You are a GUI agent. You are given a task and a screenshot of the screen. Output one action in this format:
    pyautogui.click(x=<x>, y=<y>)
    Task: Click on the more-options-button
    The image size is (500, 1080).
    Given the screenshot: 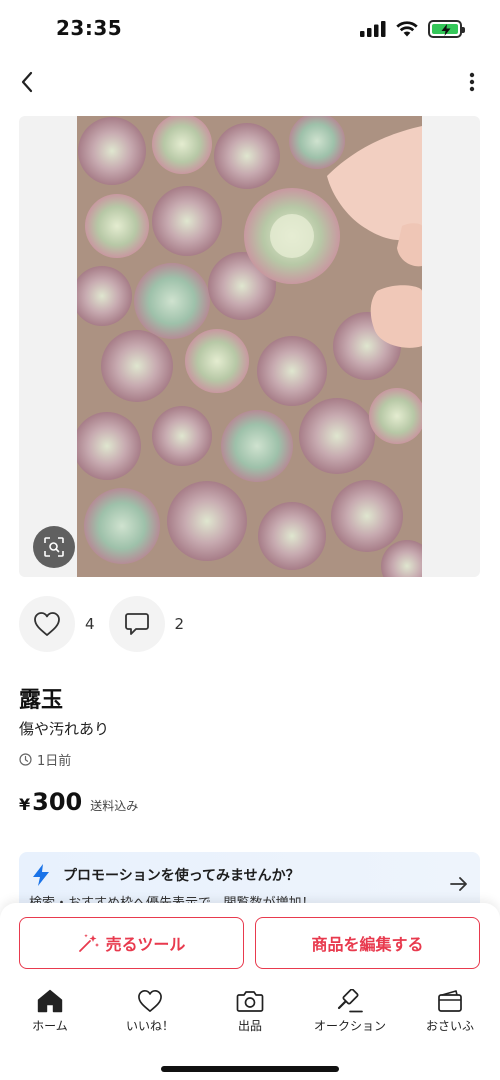 What is the action you would take?
    pyautogui.click(x=472, y=82)
    